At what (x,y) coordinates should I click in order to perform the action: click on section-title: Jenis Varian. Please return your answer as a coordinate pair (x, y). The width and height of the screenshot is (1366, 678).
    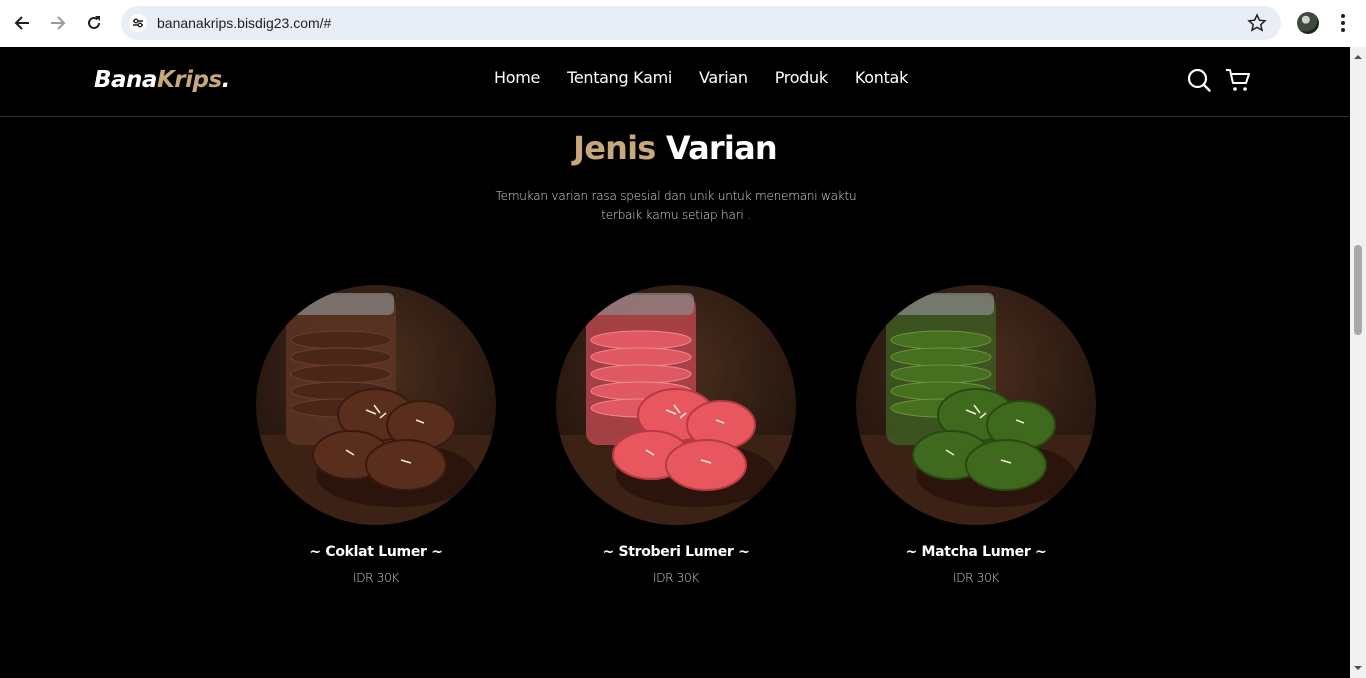
    Looking at the image, I should click on (675, 148).